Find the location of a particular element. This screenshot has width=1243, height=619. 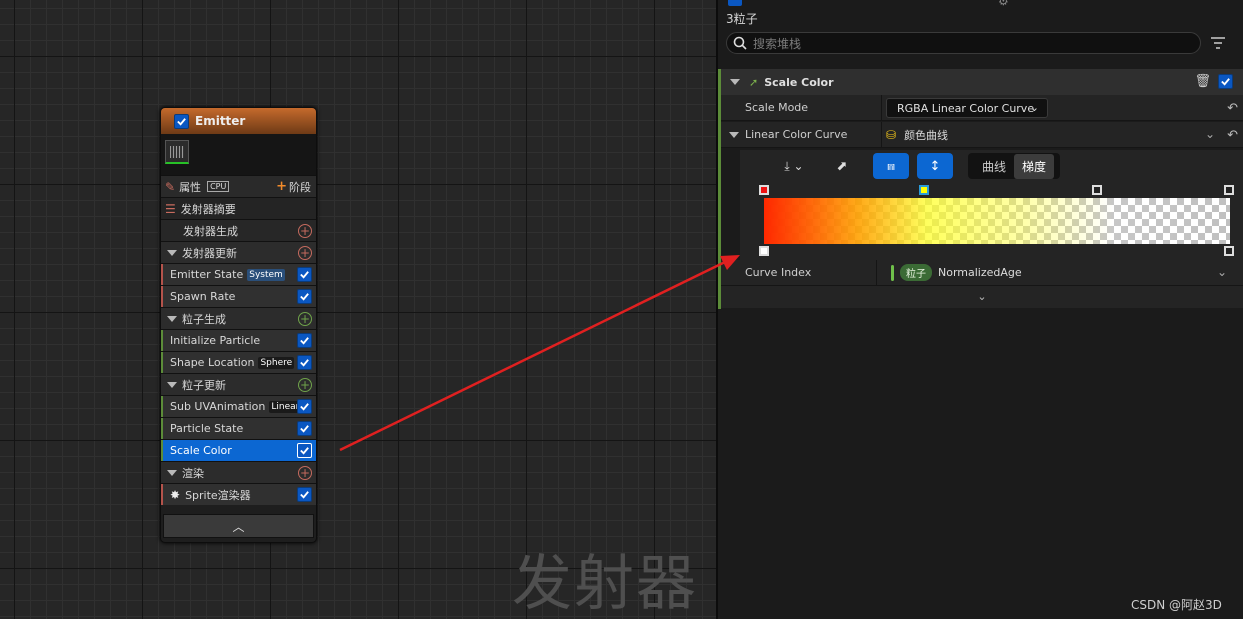

scale-mode-row: Scale Mode RGBA Linear Color Curve ⌄ ↶ is located at coordinates (982, 108).